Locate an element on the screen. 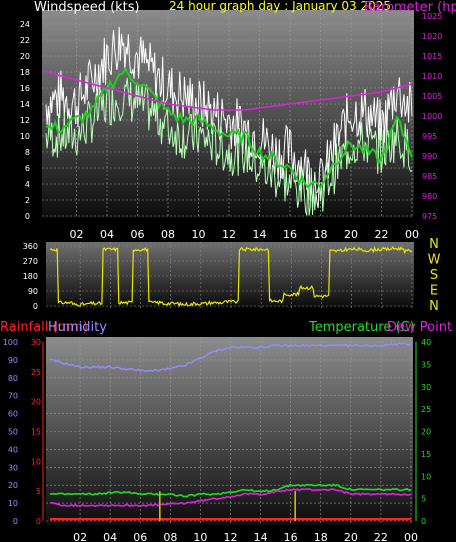 This screenshot has height=542, width=456. humidity-tick-label: 80 is located at coordinates (13, 378).